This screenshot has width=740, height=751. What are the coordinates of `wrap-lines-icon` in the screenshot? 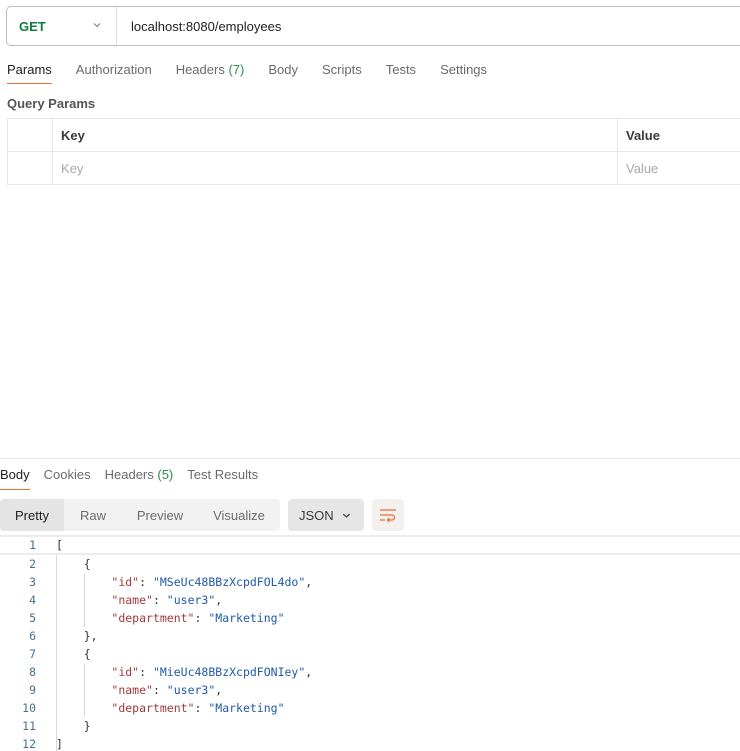 It's located at (388, 516).